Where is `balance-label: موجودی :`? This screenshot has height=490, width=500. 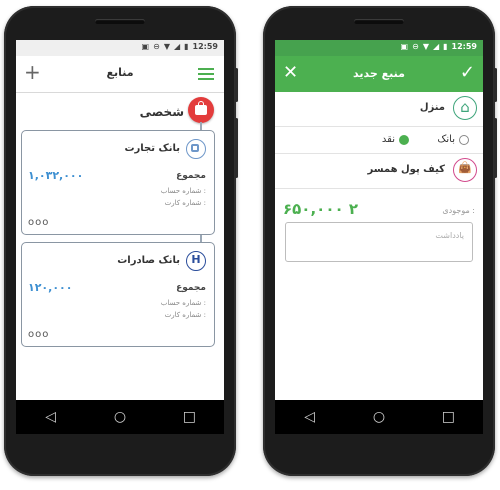 balance-label: موجودی : is located at coordinates (458, 210).